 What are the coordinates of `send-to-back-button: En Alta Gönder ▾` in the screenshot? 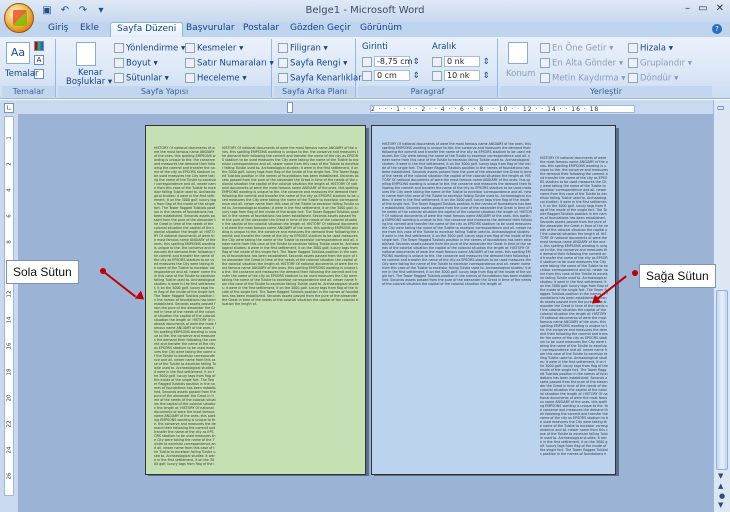 It's located at (581, 63).